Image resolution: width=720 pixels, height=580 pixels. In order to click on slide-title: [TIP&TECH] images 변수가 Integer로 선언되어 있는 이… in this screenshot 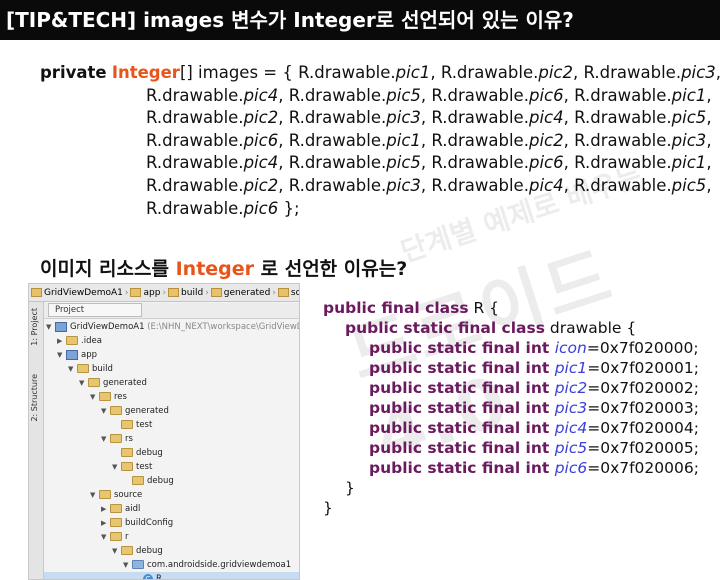, I will do `click(360, 20)`.